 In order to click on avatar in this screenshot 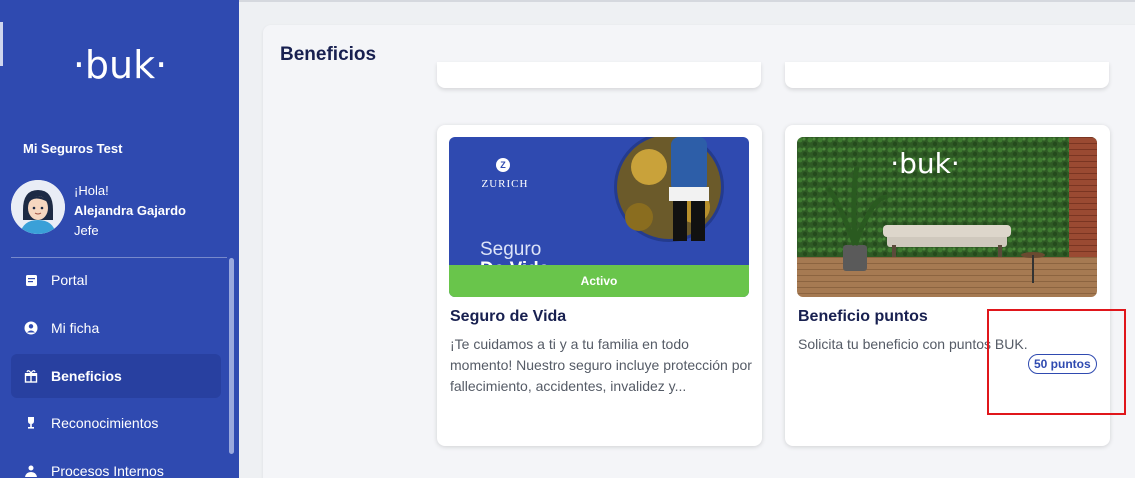, I will do `click(38, 207)`.